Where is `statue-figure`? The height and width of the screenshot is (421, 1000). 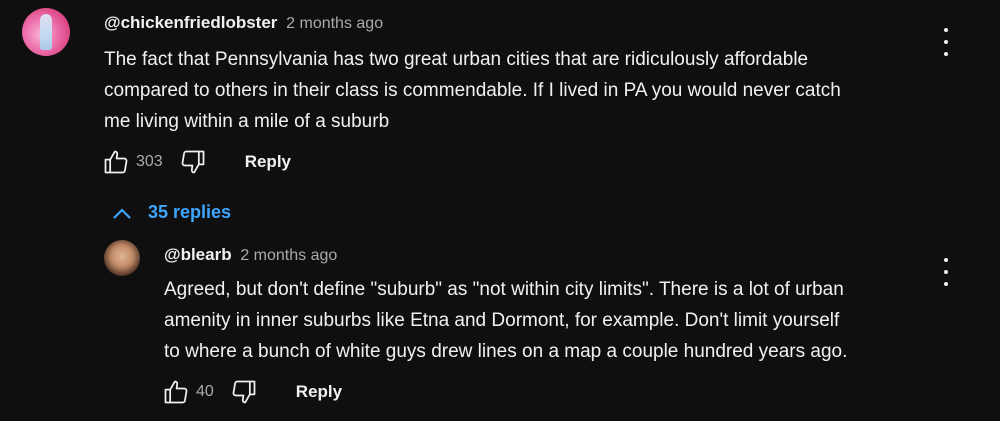 statue-figure is located at coordinates (46, 32).